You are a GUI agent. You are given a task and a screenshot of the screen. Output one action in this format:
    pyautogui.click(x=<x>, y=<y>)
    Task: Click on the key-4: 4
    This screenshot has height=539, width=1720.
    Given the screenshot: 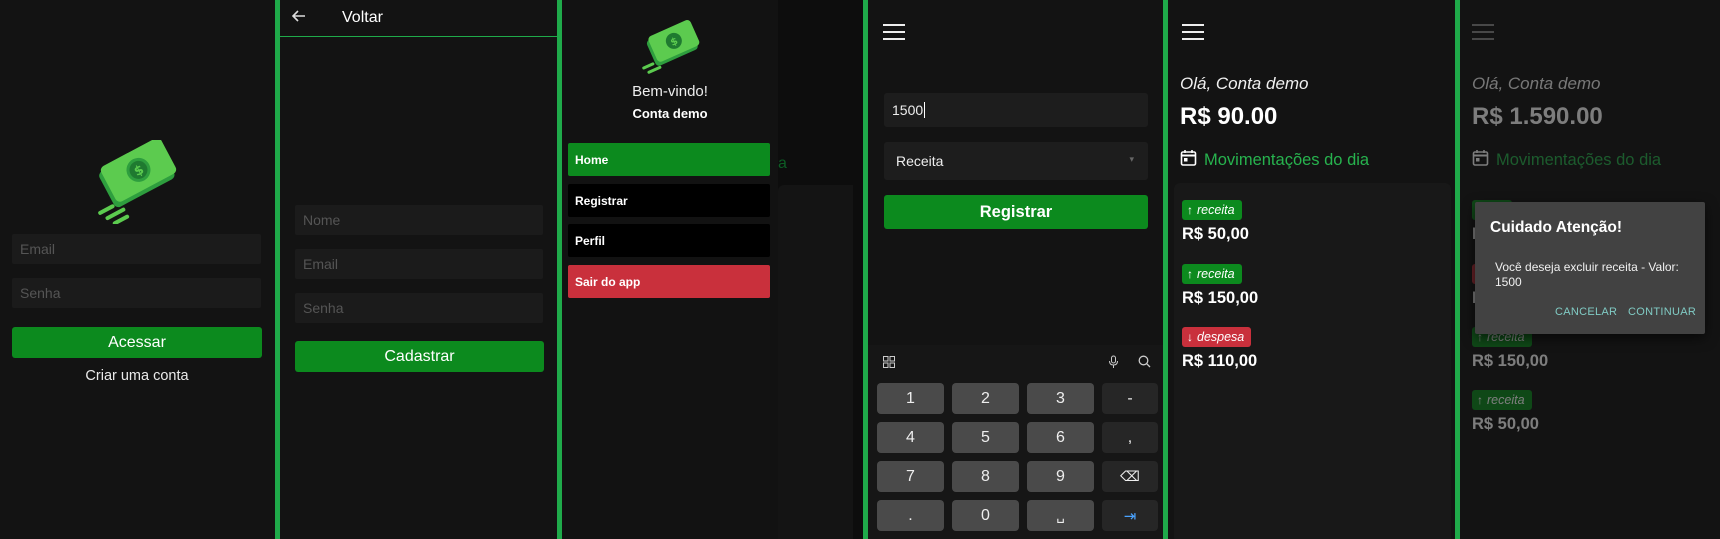 What is the action you would take?
    pyautogui.click(x=910, y=437)
    